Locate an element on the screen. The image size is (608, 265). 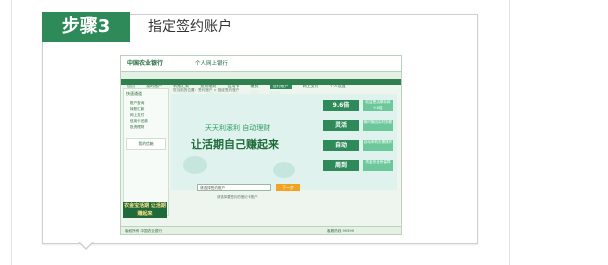
footer-copyright: 版权所有 中国农业银行 is located at coordinates (144, 231).